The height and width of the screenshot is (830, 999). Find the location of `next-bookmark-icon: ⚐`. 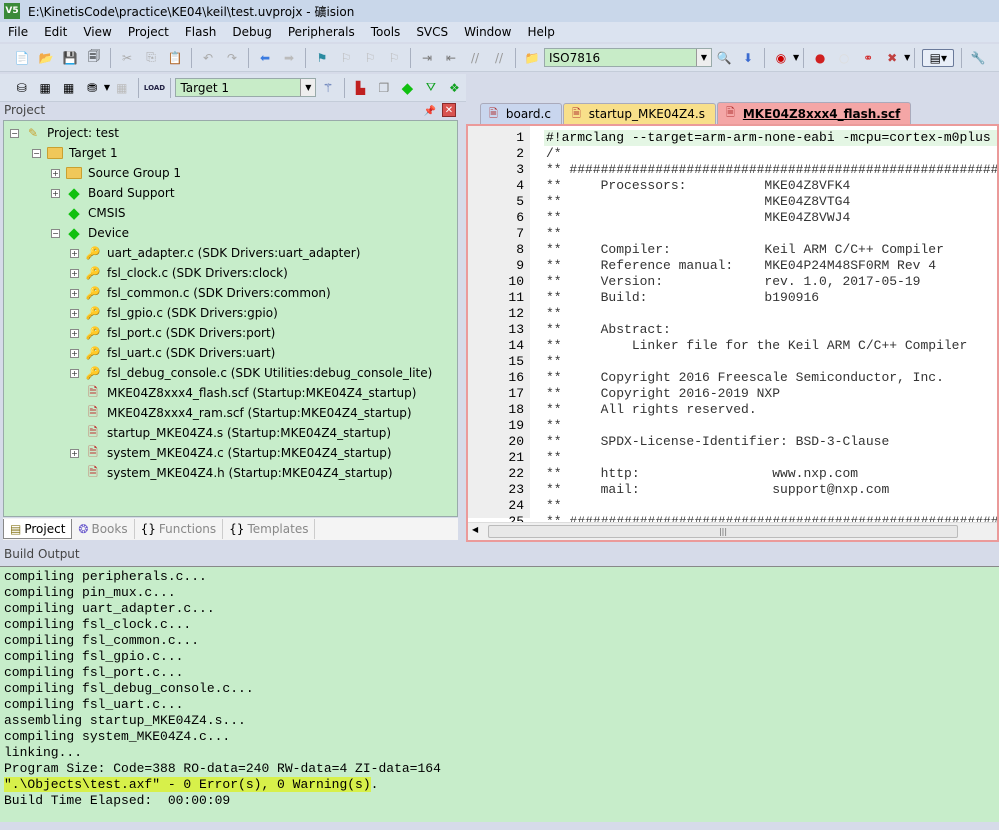

next-bookmark-icon: ⚐ is located at coordinates (370, 58).